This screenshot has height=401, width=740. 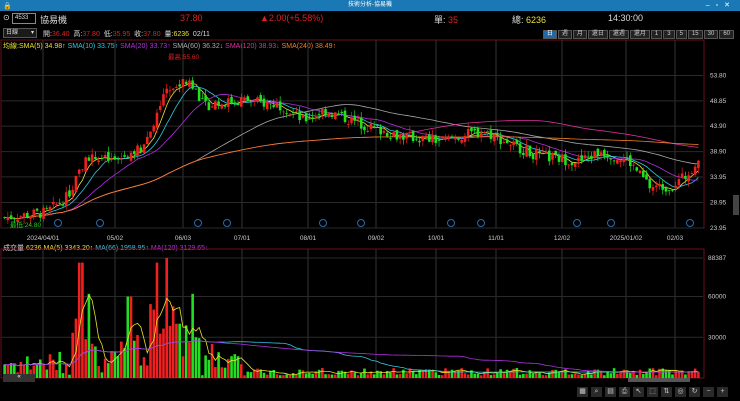 I want to click on x-tick-label: 05/02, so click(x=115, y=238).